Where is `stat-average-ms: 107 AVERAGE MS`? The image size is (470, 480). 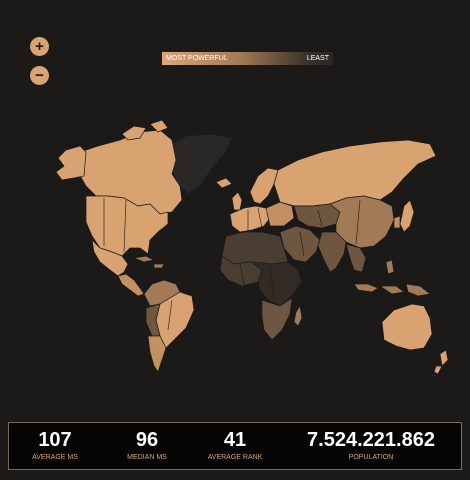 stat-average-ms: 107 AVERAGE MS is located at coordinates (55, 446).